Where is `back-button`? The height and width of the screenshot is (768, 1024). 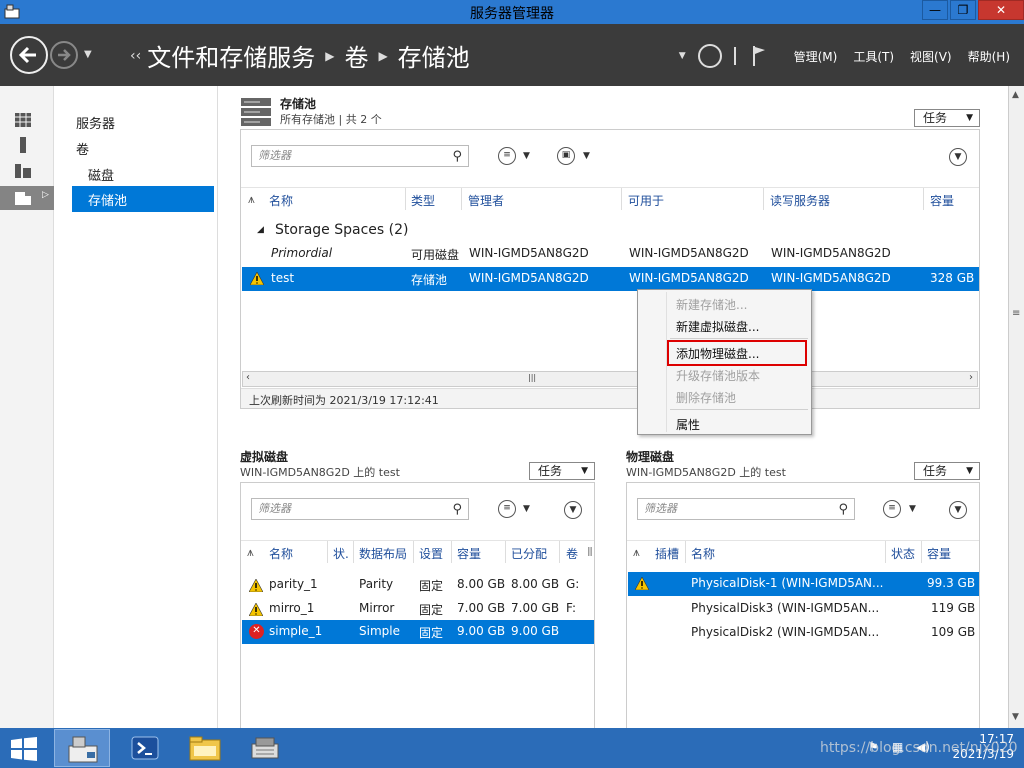
back-button is located at coordinates (29, 55).